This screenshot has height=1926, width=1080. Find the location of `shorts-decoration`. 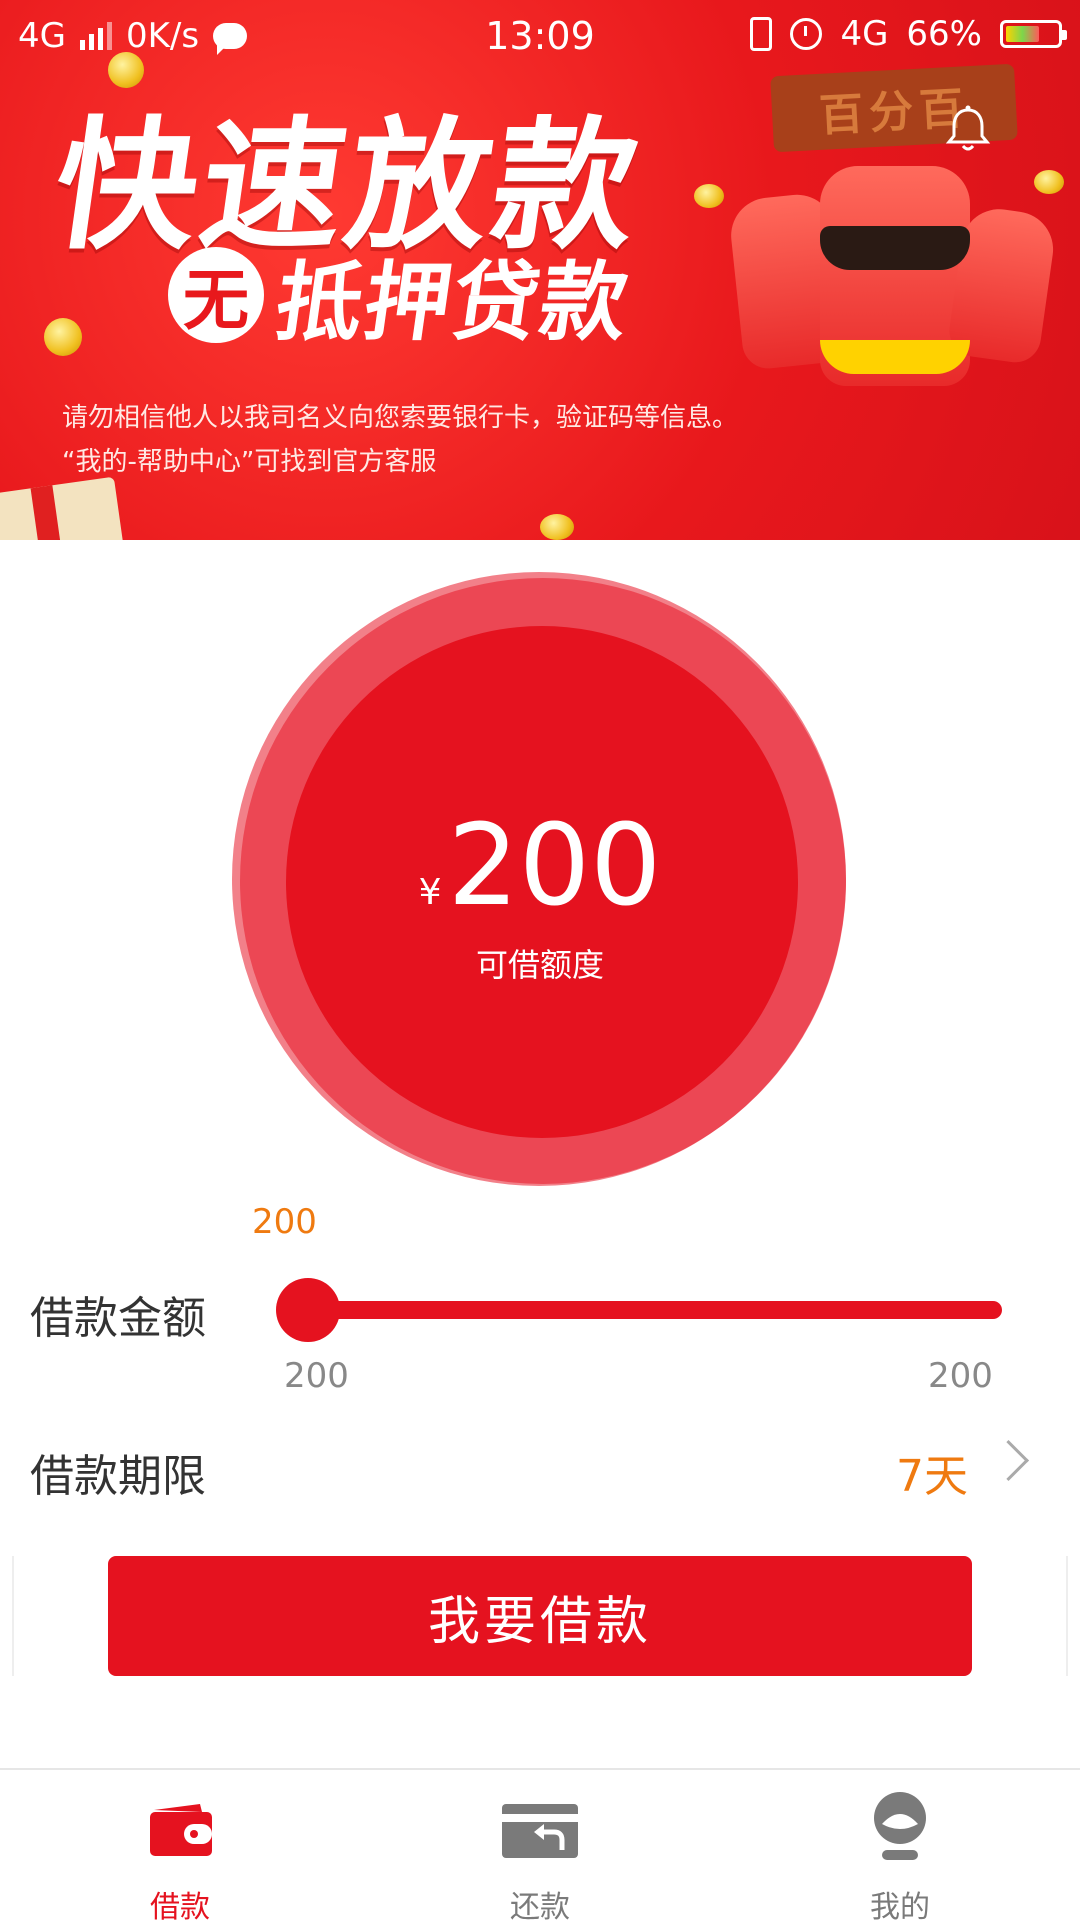

shorts-decoration is located at coordinates (895, 357).